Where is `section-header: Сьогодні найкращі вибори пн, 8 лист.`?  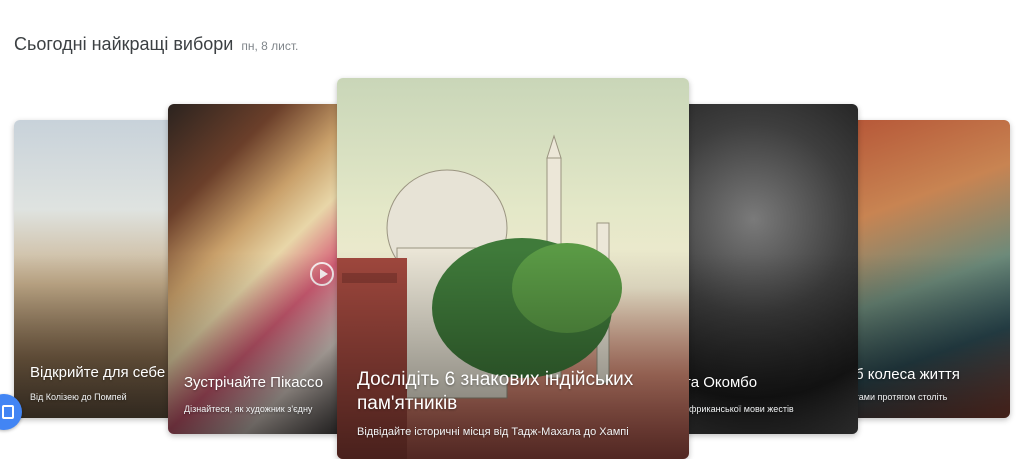 section-header: Сьогодні найкращі вибори пн, 8 лист. is located at coordinates (156, 44).